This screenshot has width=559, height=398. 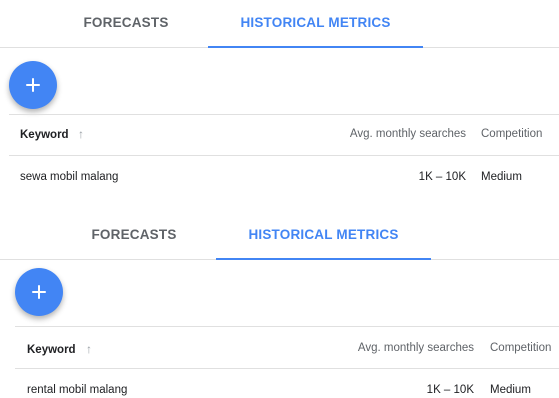 I want to click on keyword-cell: sewa mobil malang, so click(x=69, y=177).